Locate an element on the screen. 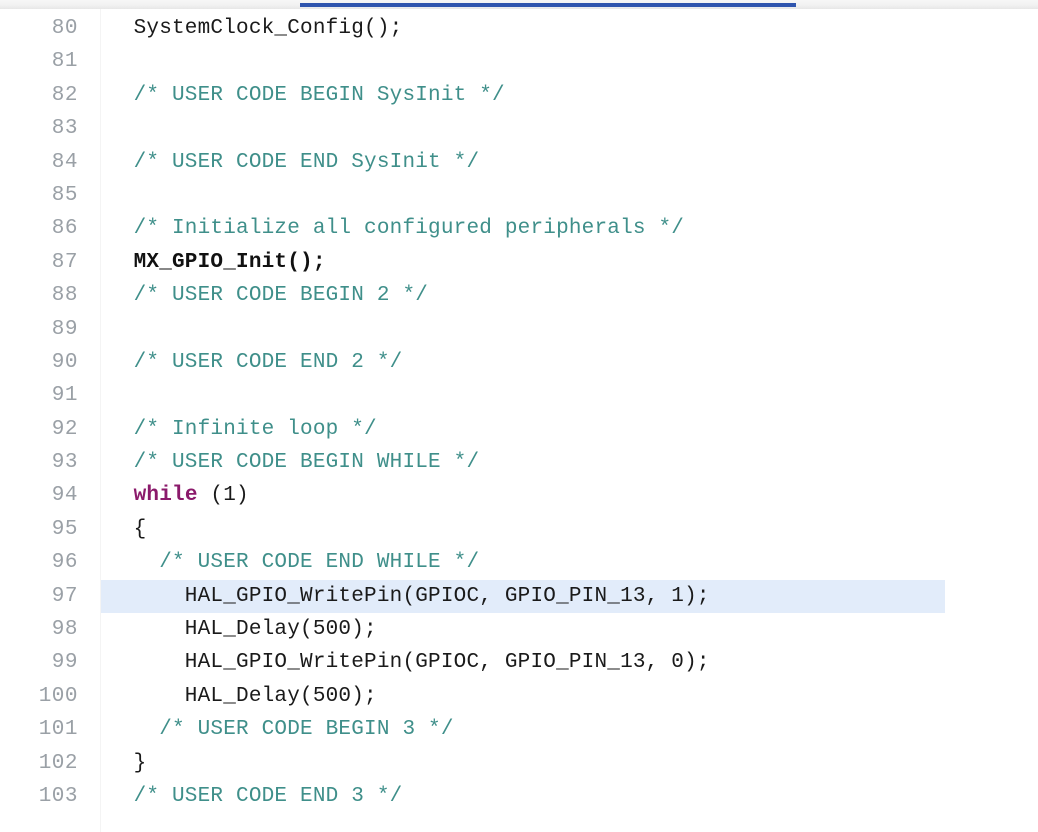  code-line: 95 { is located at coordinates (519, 529).